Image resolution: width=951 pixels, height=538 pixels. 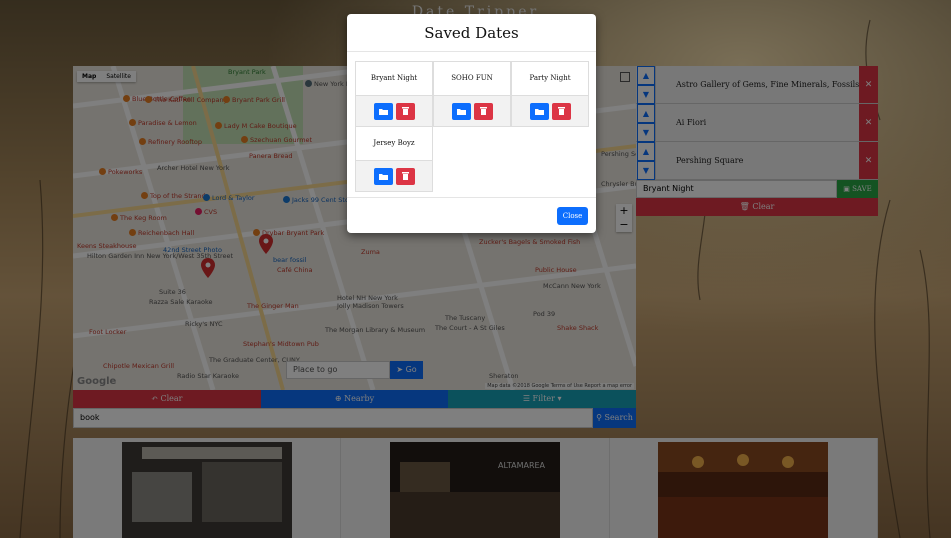 I want to click on saved-date-card: SOHO FUN, so click(x=472, y=94).